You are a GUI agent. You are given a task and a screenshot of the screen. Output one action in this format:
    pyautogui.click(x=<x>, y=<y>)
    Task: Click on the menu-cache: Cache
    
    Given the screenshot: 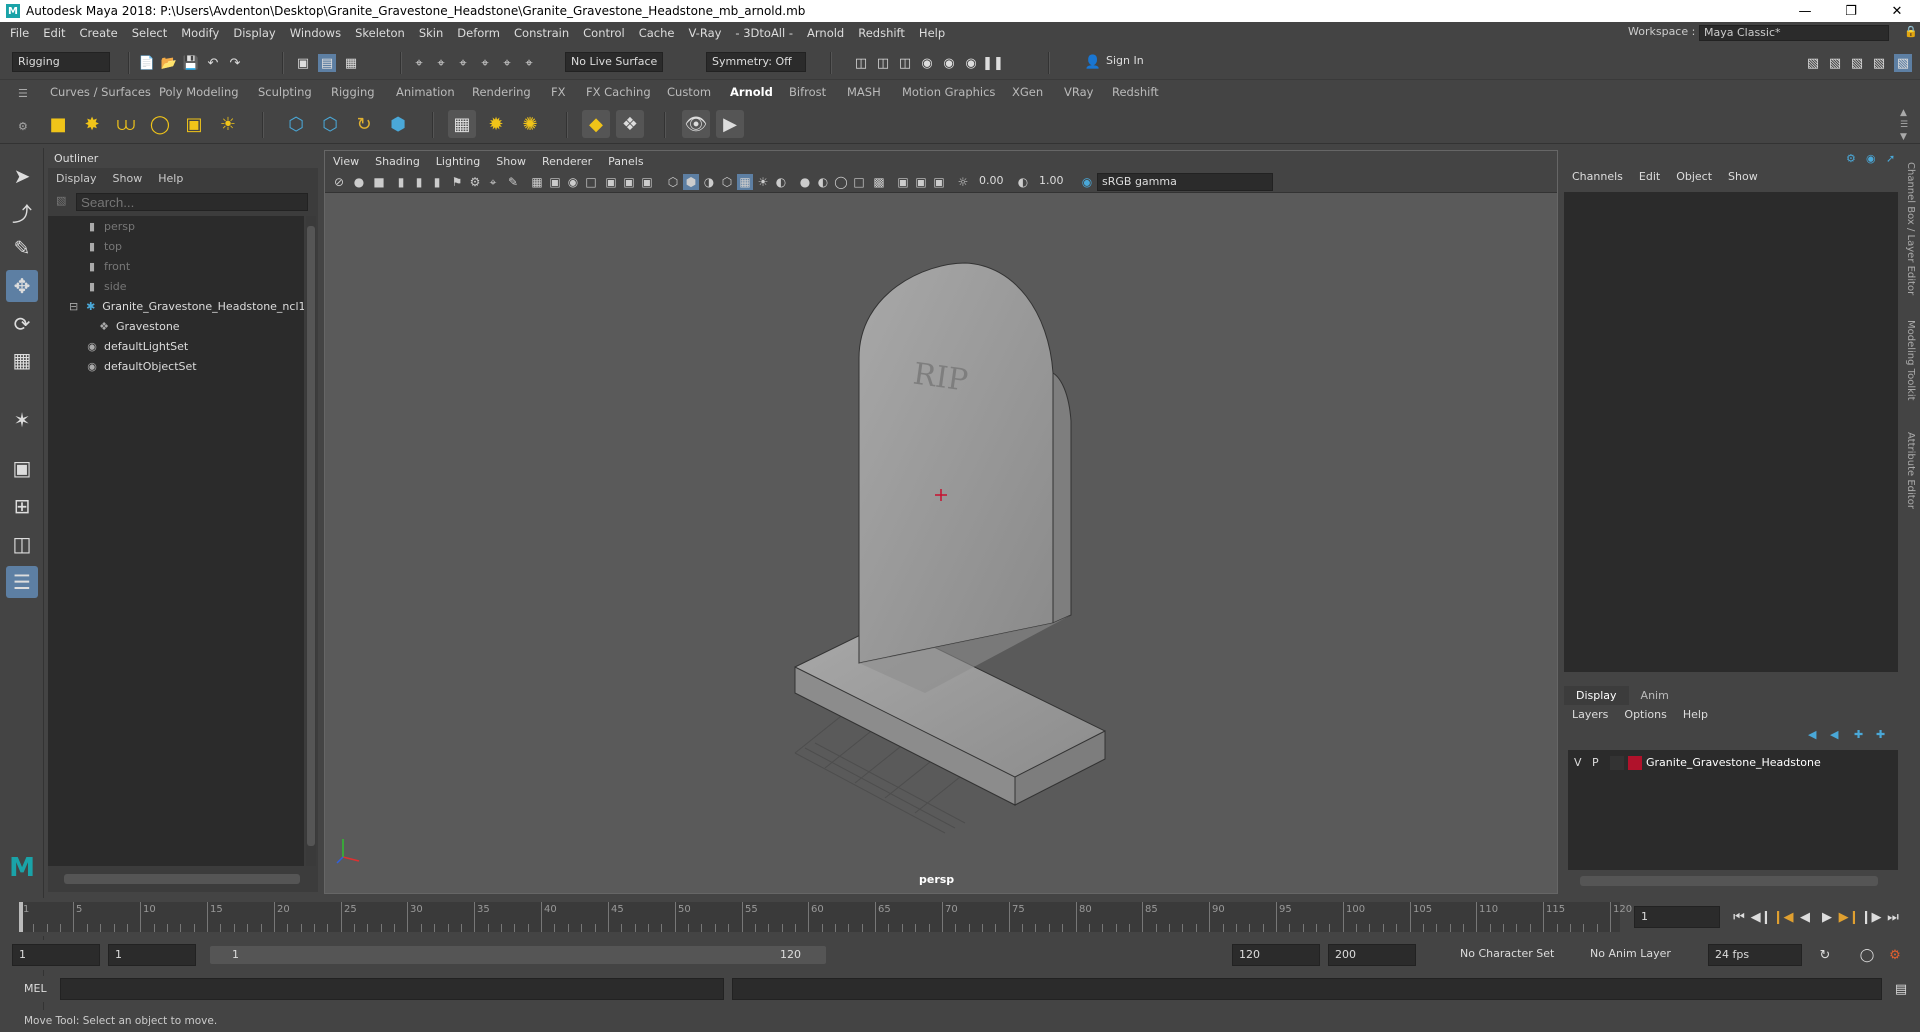 What is the action you would take?
    pyautogui.click(x=657, y=33)
    